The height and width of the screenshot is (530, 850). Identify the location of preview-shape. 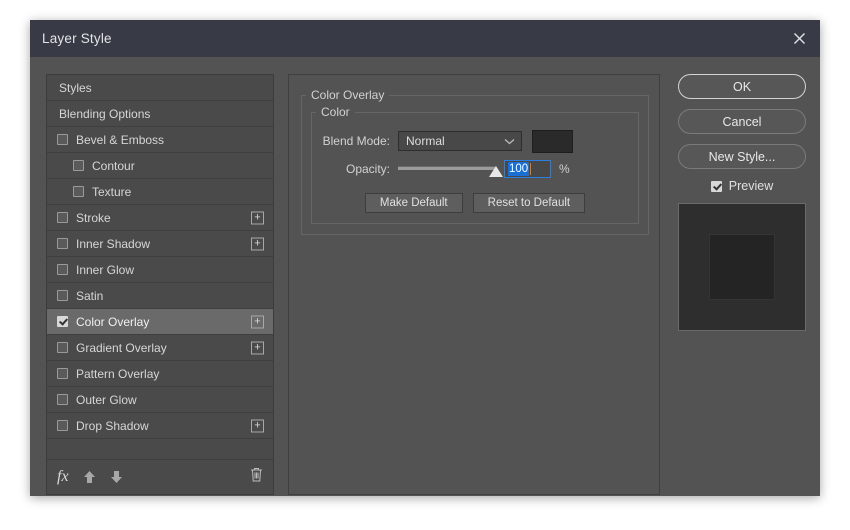
(742, 267).